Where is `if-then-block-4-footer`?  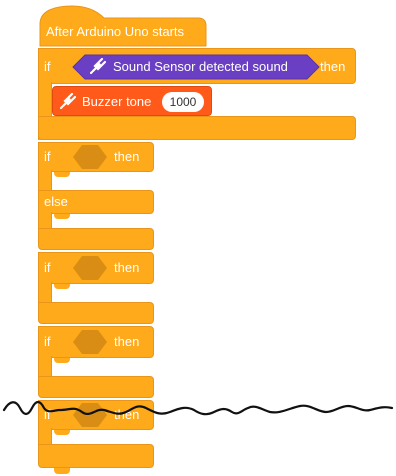 if-then-block-4-footer is located at coordinates (96, 387).